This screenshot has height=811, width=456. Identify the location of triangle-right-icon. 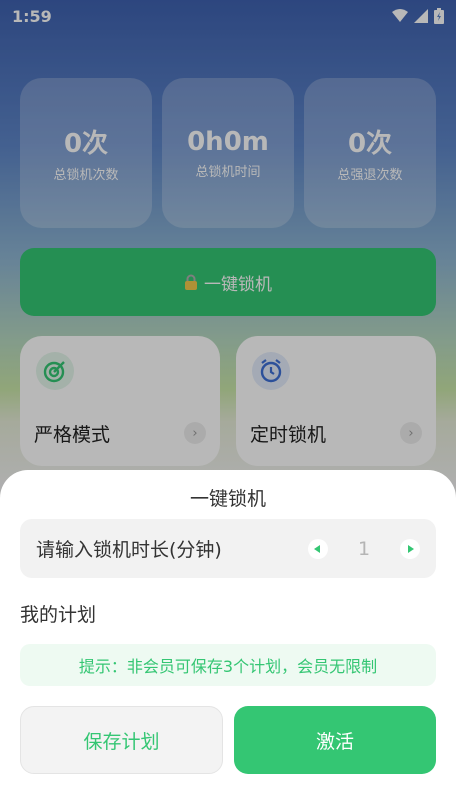
(411, 548).